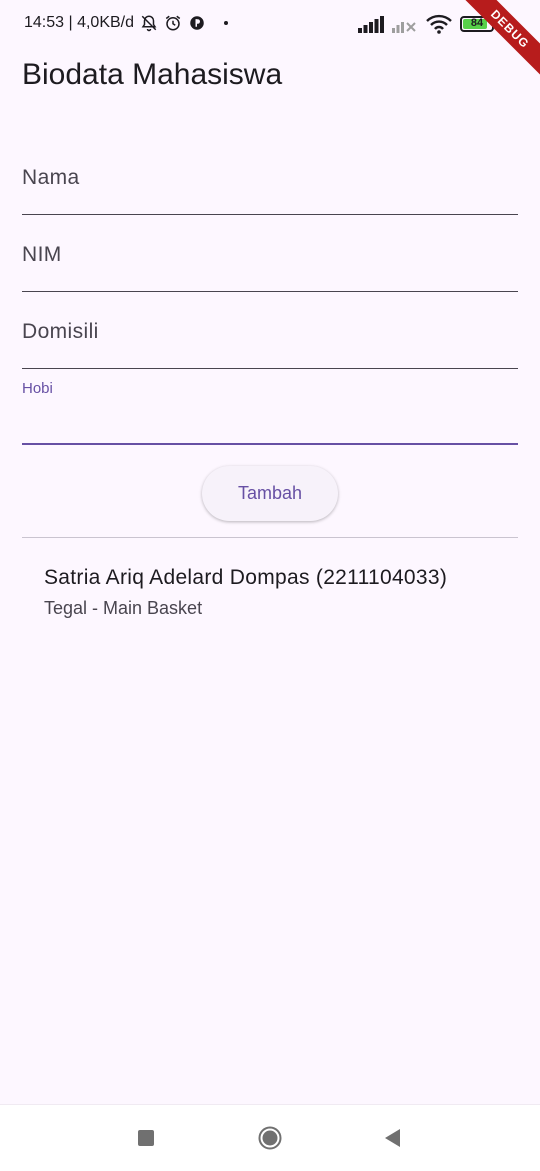  What do you see at coordinates (270, 444) in the screenshot?
I see `hobi-field-underline-focused` at bounding box center [270, 444].